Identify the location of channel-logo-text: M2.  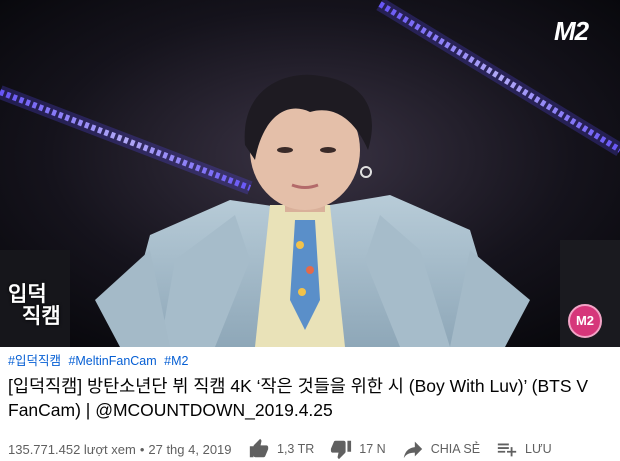
(571, 31).